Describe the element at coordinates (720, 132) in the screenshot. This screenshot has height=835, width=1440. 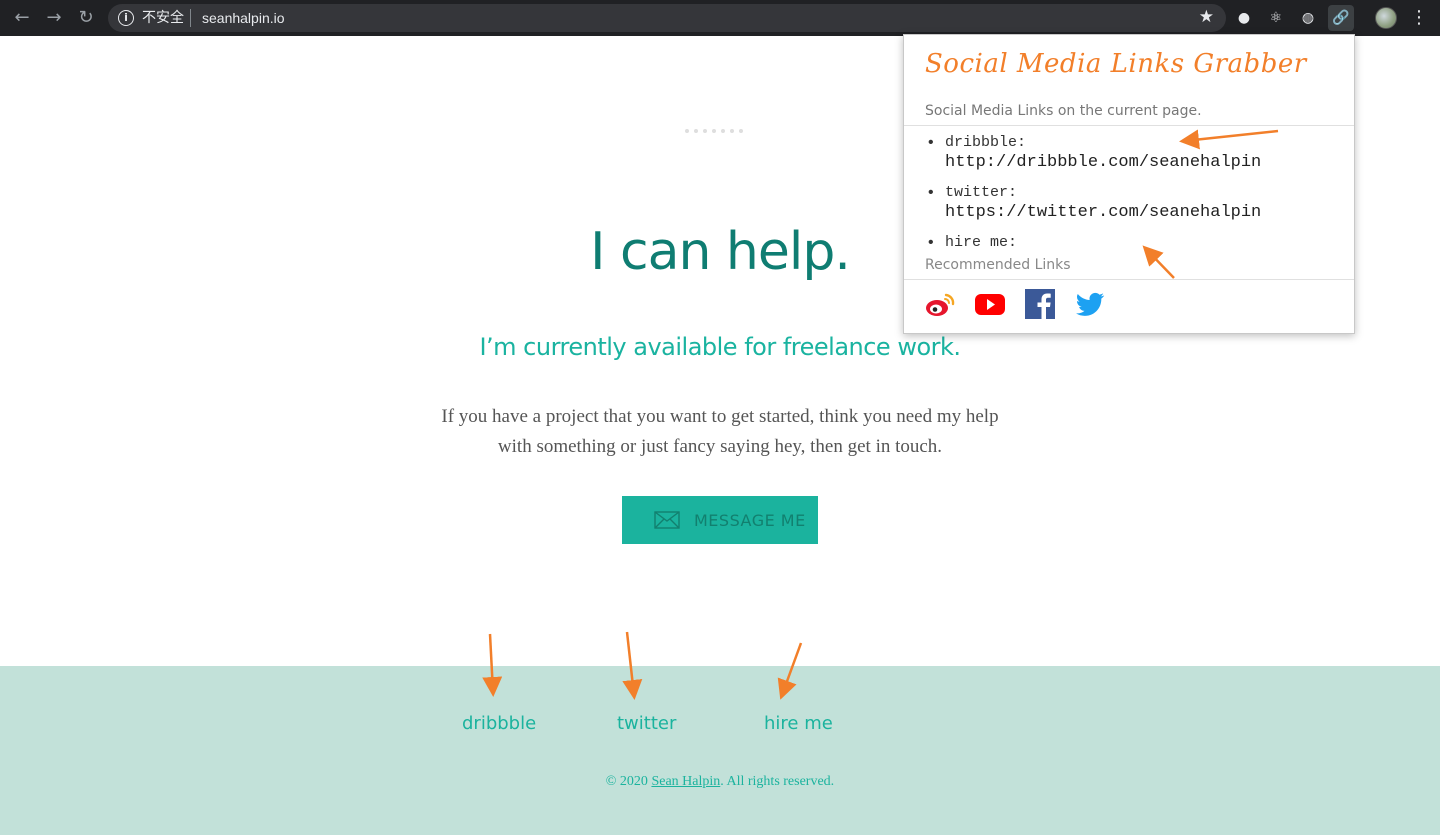
I see `loader-dots` at that location.